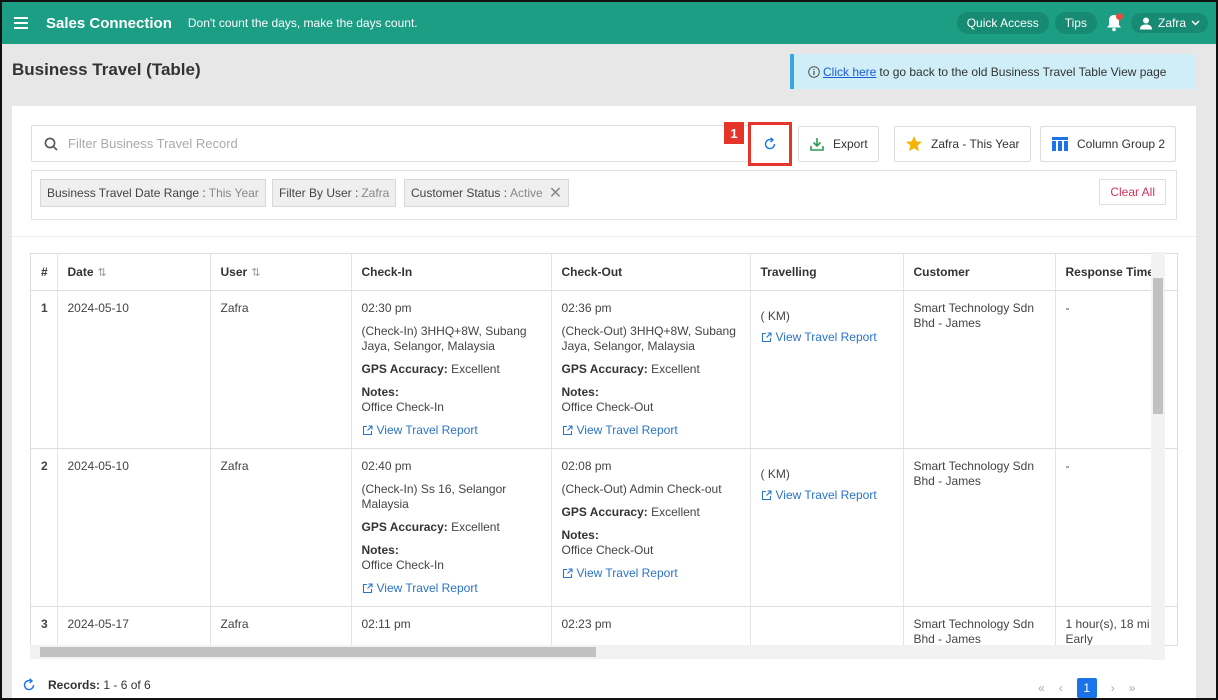 Image resolution: width=1218 pixels, height=700 pixels. What do you see at coordinates (21, 23) in the screenshot?
I see `menu-icon` at bounding box center [21, 23].